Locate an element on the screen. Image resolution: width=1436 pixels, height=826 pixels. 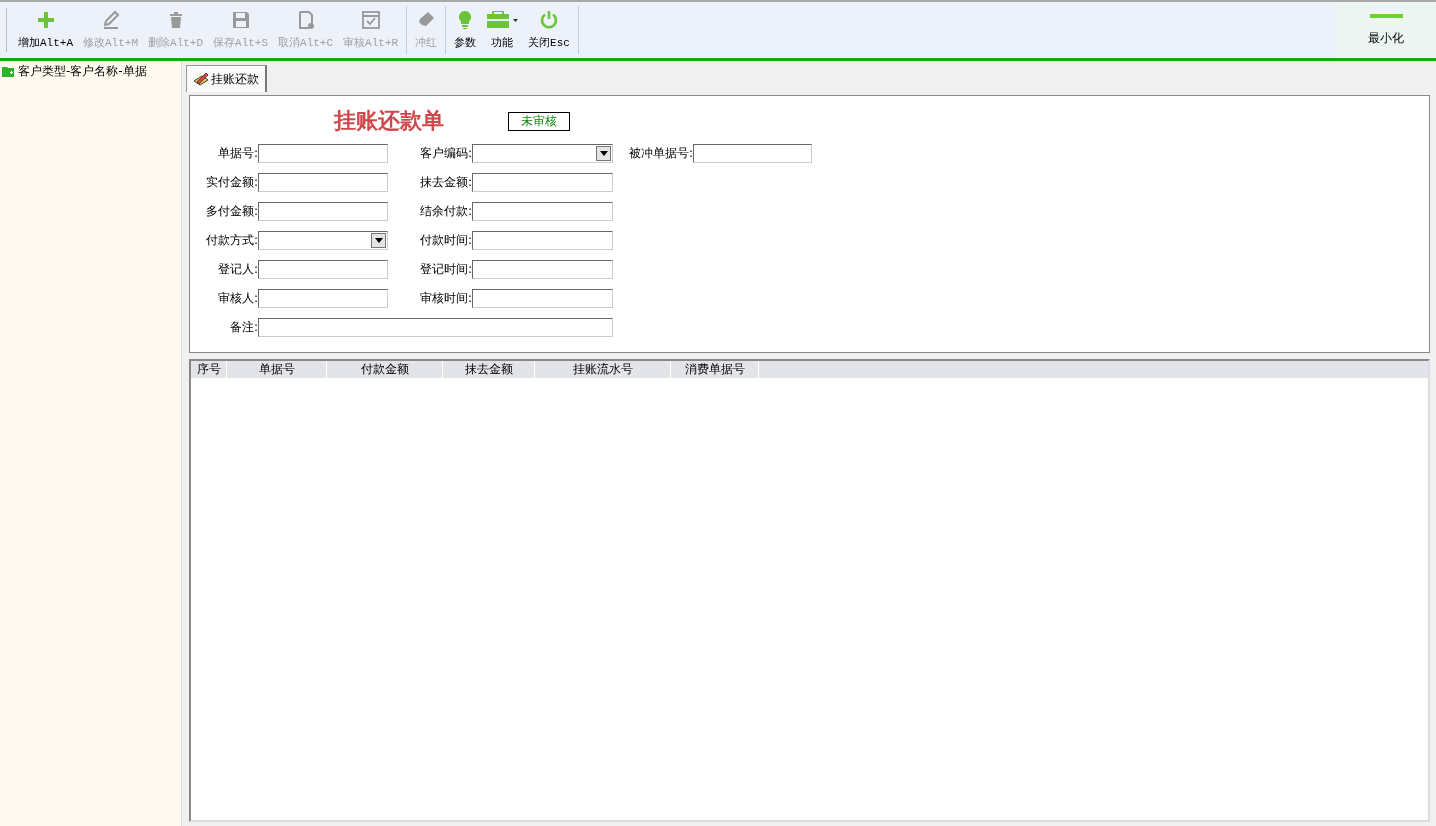
column-header: 序号 is located at coordinates (209, 369).